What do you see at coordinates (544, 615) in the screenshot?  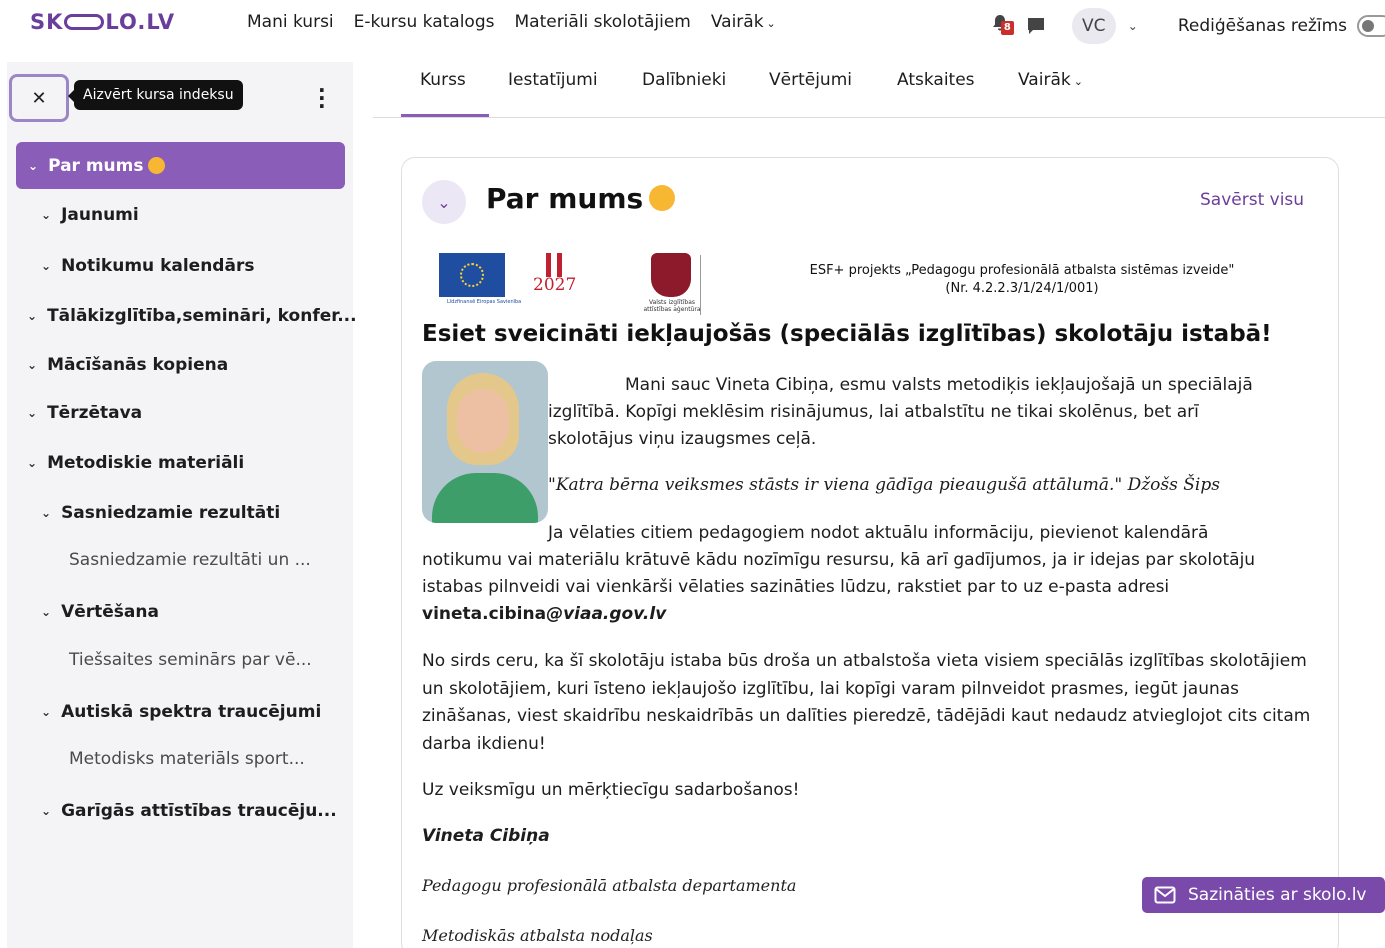 I see `contact-email-link: vineta.cibina@viaa.gov.lv` at bounding box center [544, 615].